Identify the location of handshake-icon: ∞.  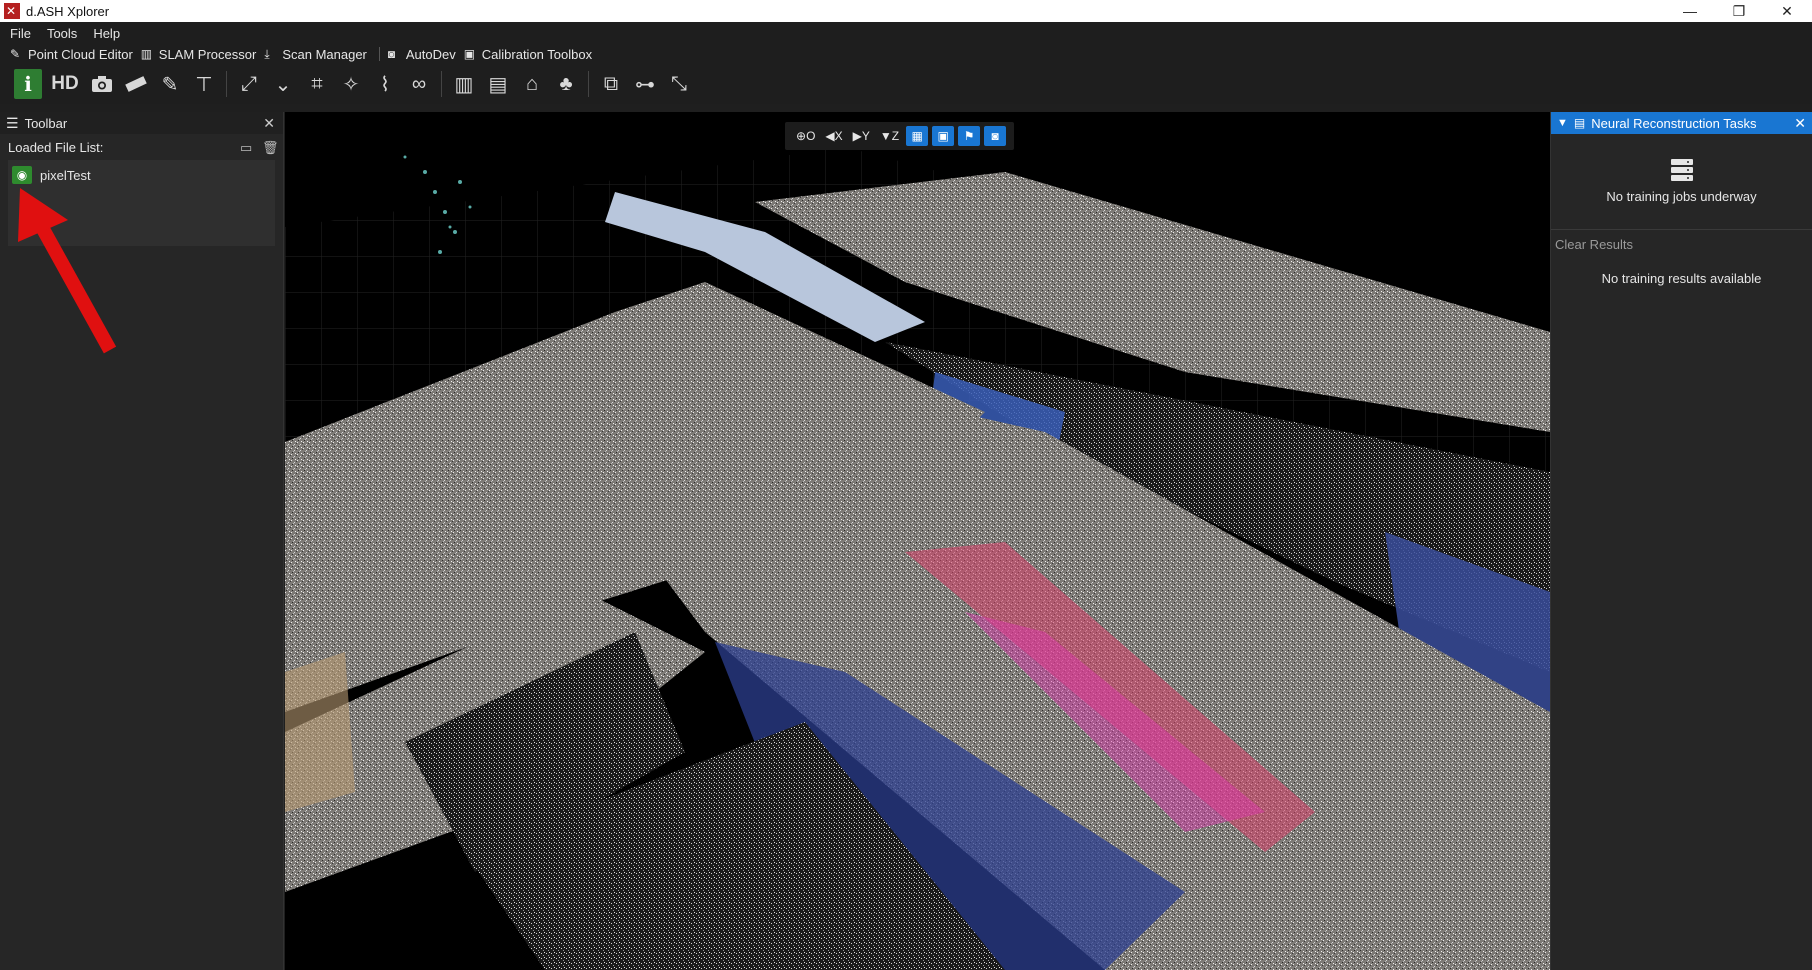
(419, 84).